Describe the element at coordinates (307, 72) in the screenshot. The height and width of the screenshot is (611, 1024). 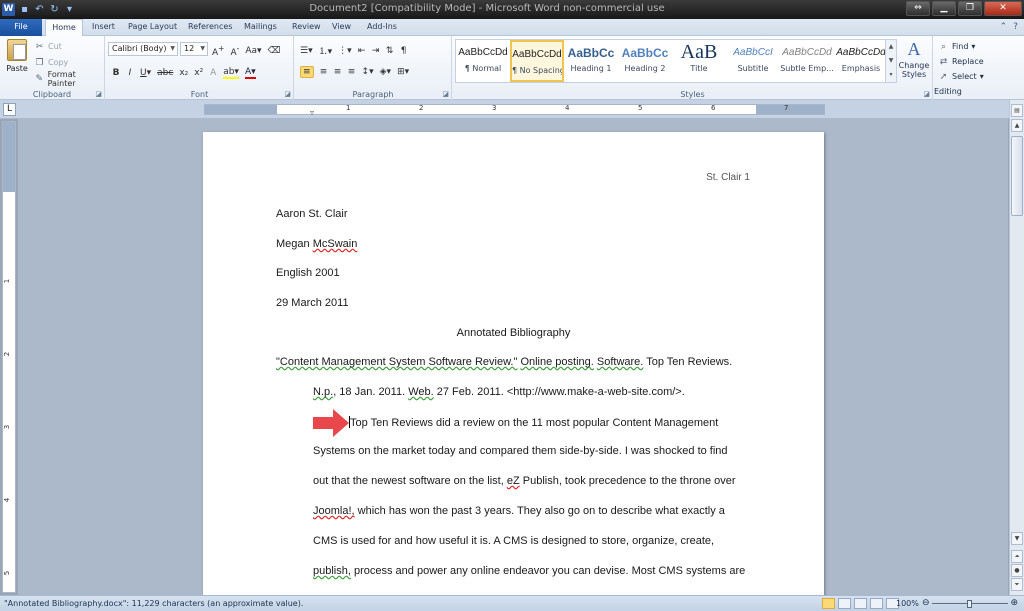
I see `align-left-icon: ≡` at that location.